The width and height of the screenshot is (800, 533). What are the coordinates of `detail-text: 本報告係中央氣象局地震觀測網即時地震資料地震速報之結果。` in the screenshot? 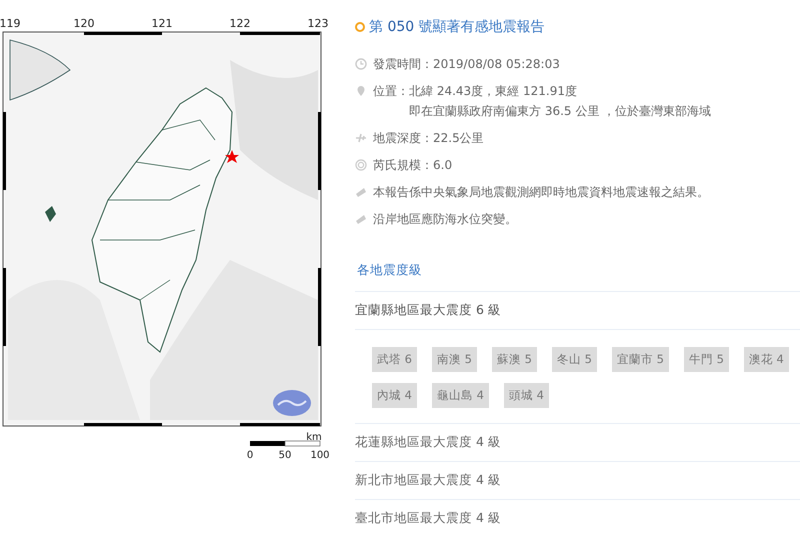 It's located at (541, 192).